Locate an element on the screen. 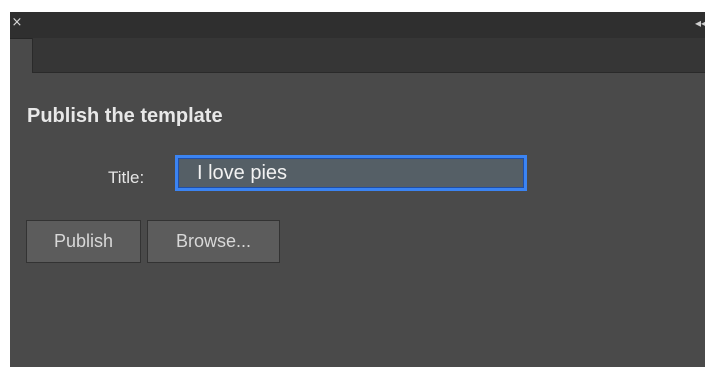 Image resolution: width=705 pixels, height=367 pixels. panel-titlebar: × ◂◂ is located at coordinates (357, 25).